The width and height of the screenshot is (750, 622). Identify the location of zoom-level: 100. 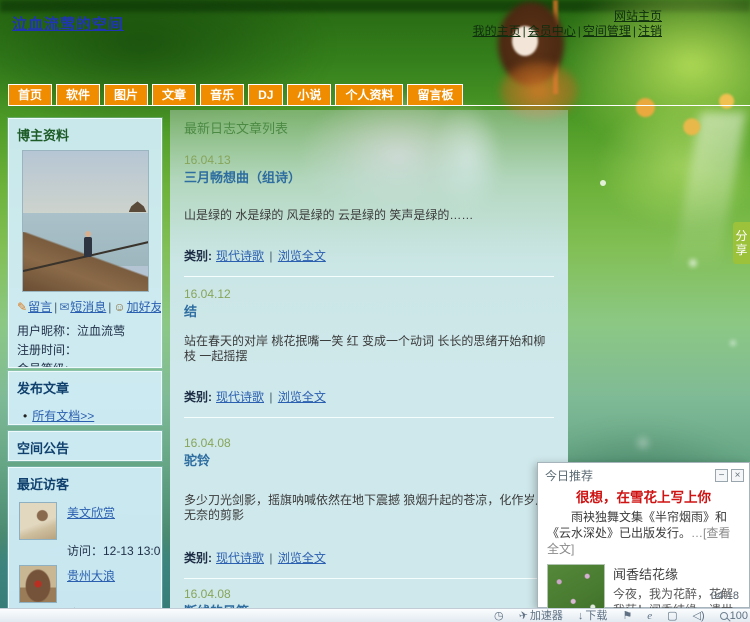
(738, 615).